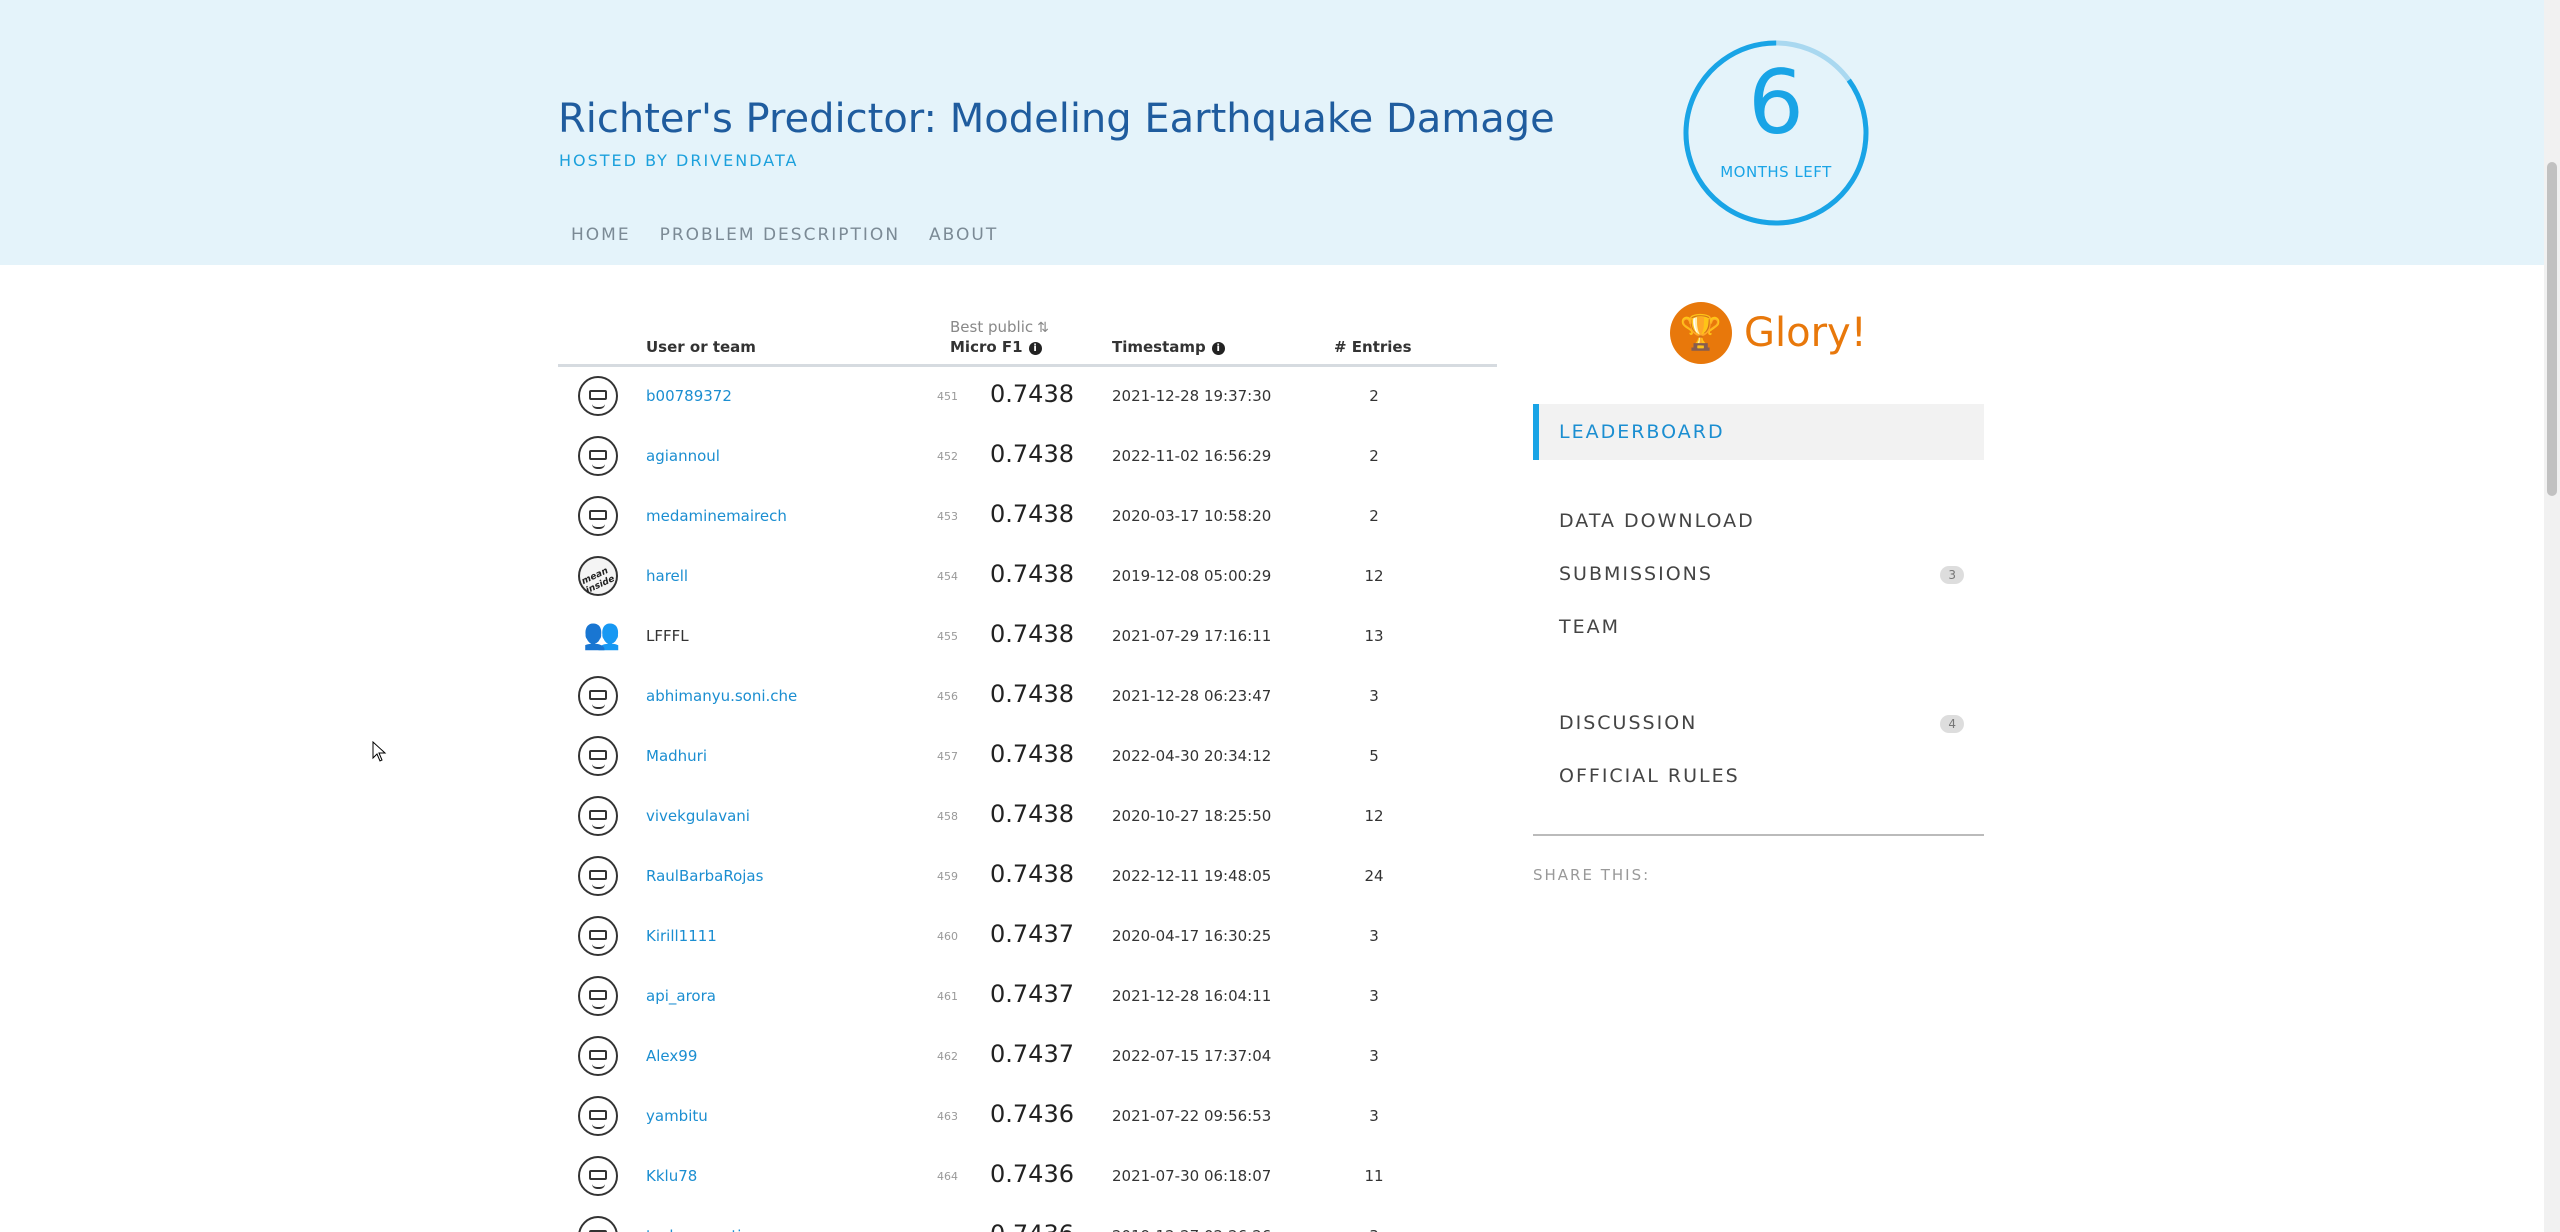 This screenshot has width=2560, height=1232. I want to click on rank: 459, so click(947, 876).